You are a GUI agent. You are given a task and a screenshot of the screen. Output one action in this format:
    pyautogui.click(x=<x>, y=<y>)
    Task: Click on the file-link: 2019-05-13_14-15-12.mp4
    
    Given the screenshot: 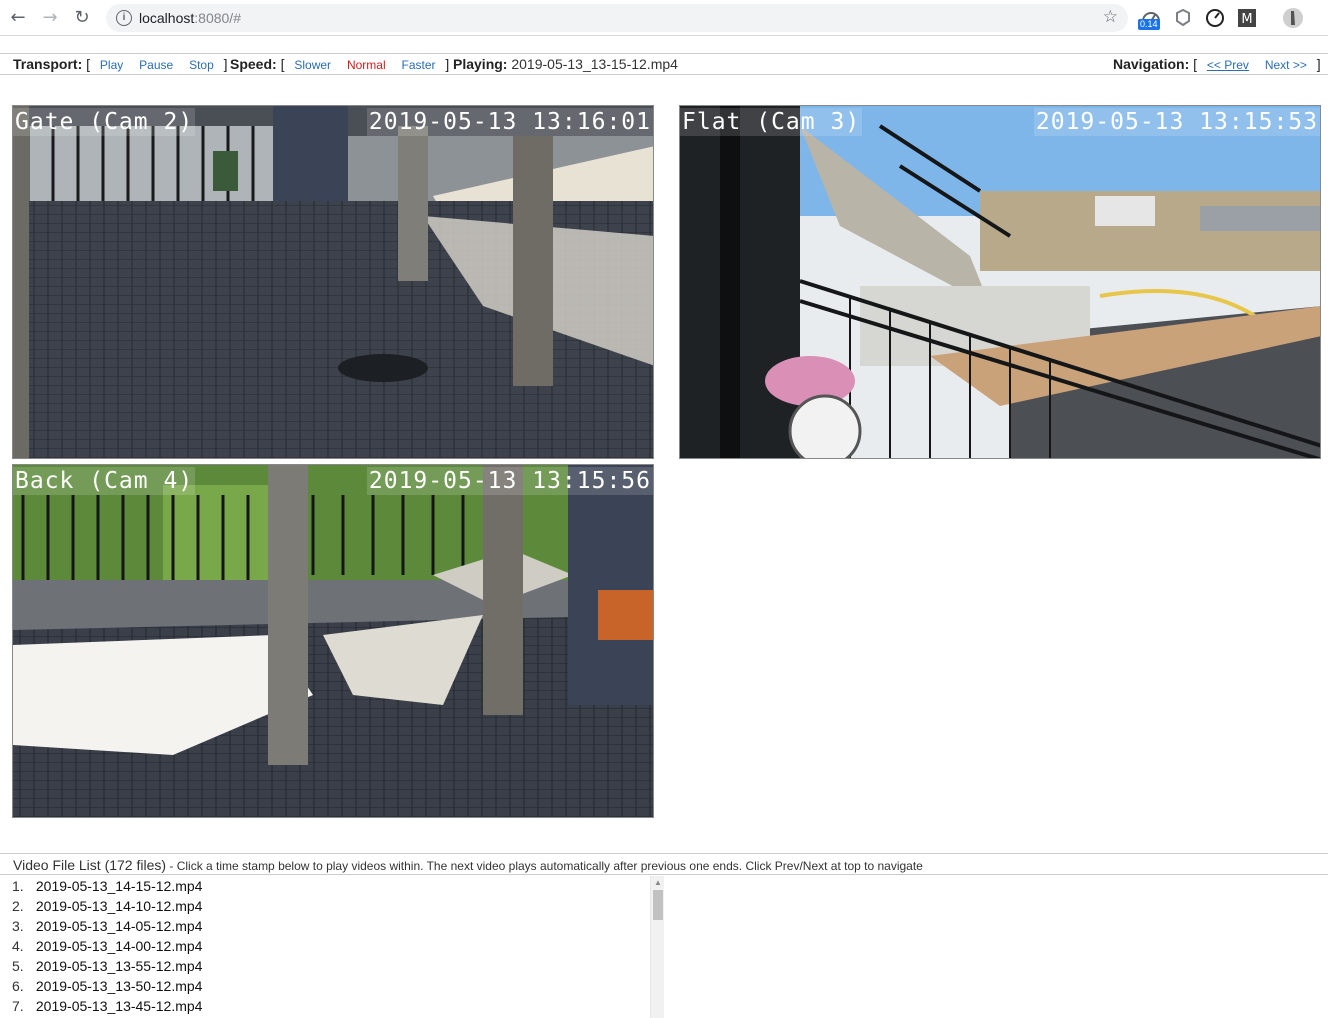 What is the action you would take?
    pyautogui.click(x=119, y=886)
    